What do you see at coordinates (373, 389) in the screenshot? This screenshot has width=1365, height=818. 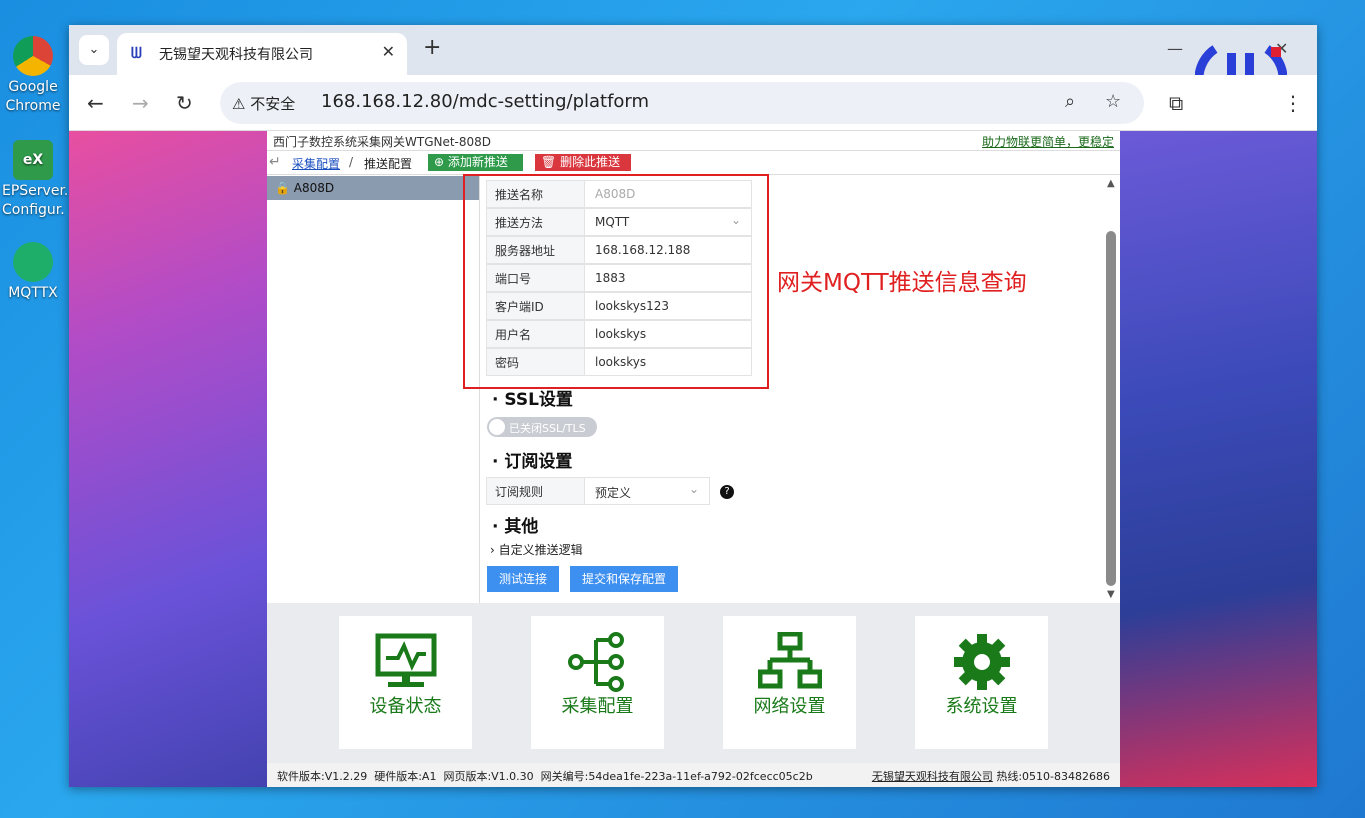 I see `push-list-sidebar: 🔒 A808D` at bounding box center [373, 389].